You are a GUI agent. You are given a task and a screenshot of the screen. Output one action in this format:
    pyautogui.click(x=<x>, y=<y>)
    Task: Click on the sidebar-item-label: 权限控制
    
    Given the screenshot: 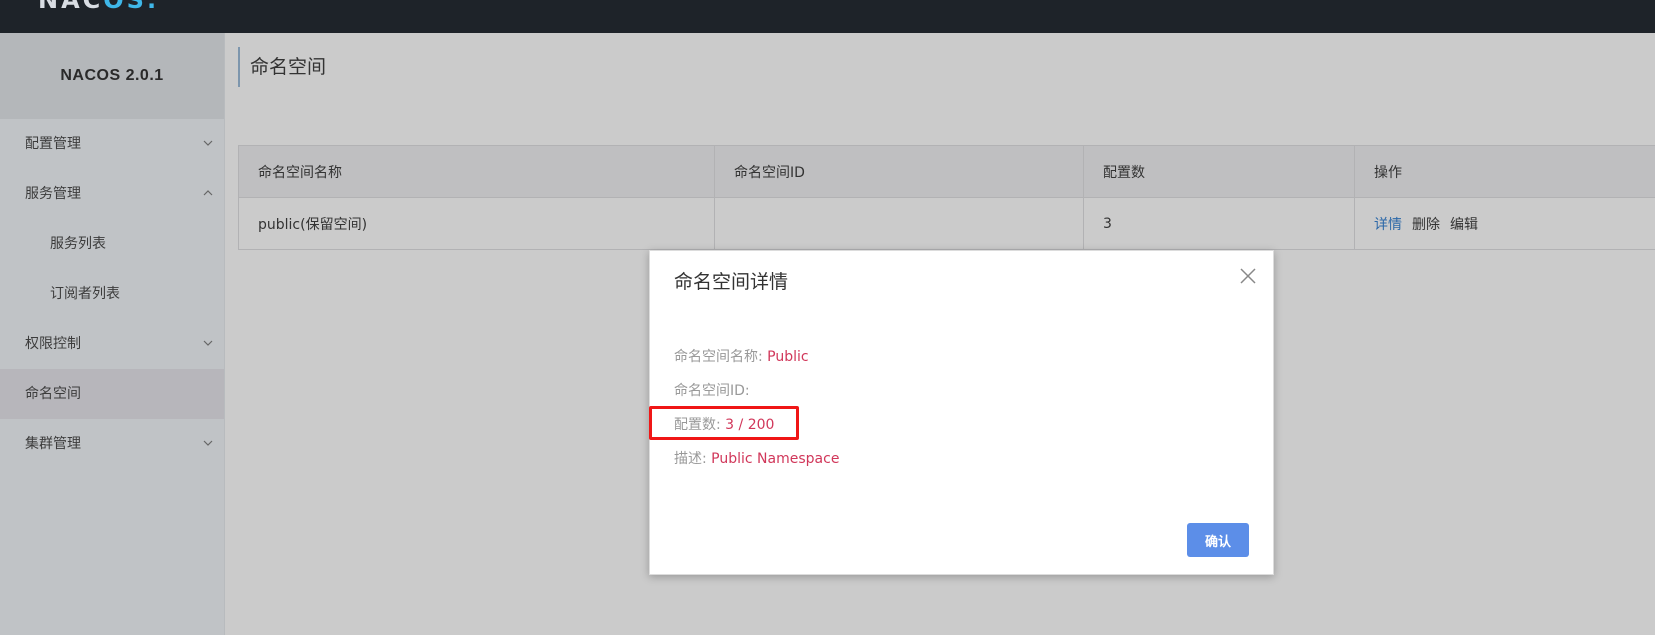 What is the action you would take?
    pyautogui.click(x=53, y=344)
    